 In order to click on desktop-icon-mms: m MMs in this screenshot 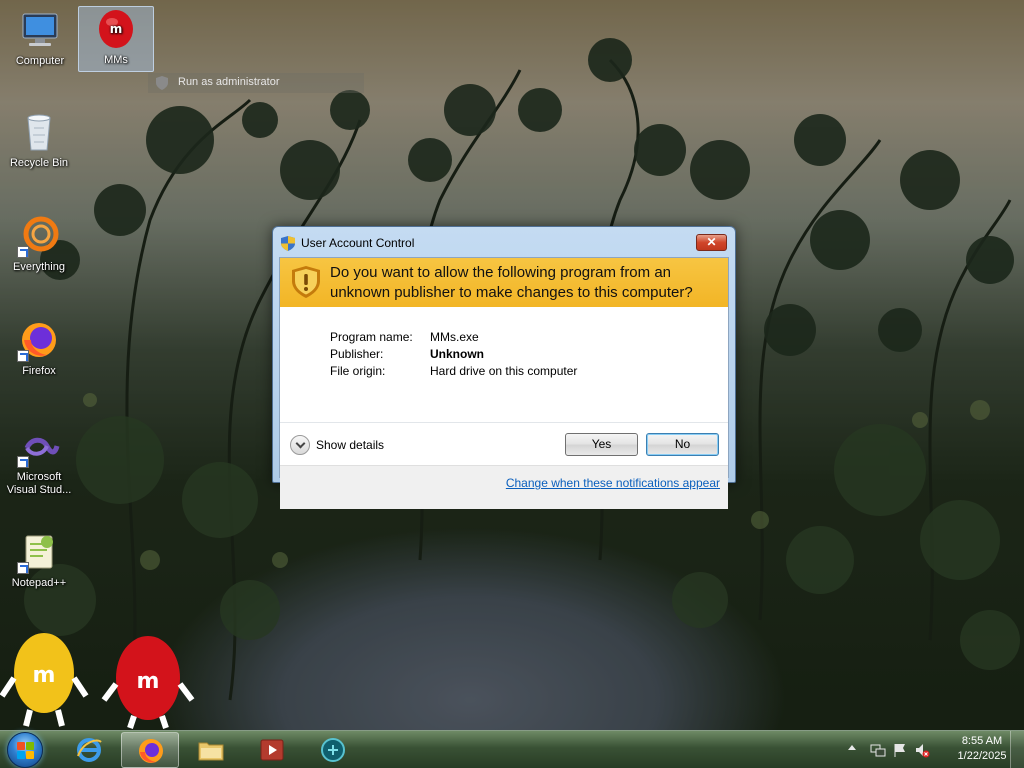, I will do `click(116, 39)`.